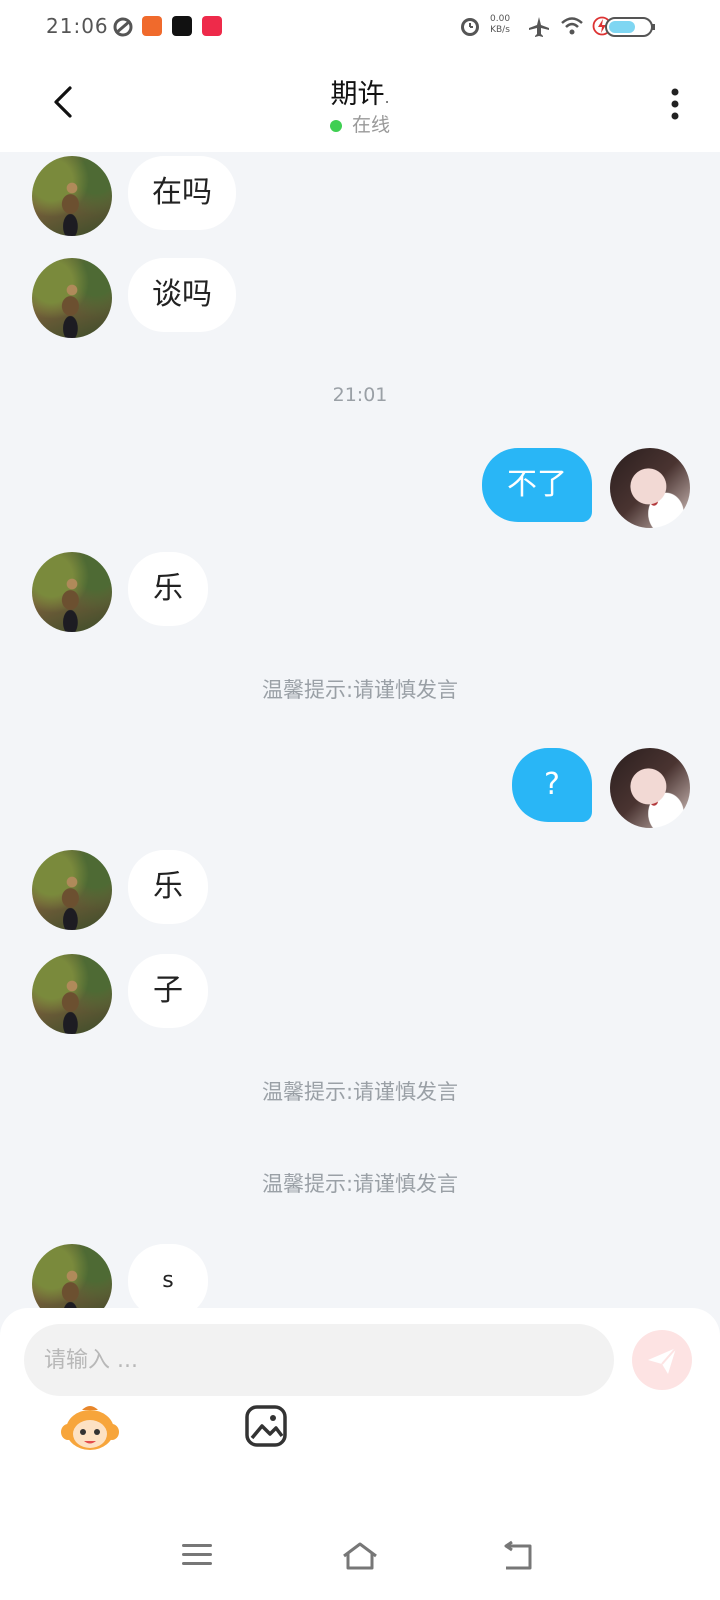 The height and width of the screenshot is (1600, 720). What do you see at coordinates (182, 193) in the screenshot?
I see `incoming-message: 在吗` at bounding box center [182, 193].